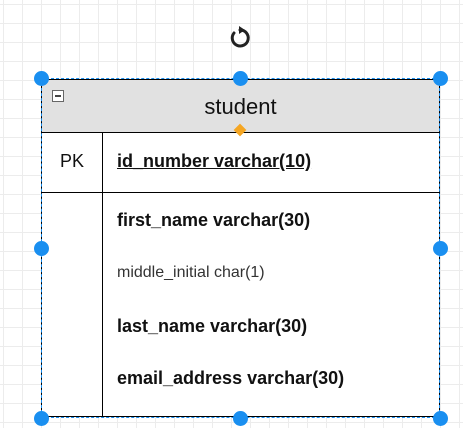 The image size is (463, 428). Describe the element at coordinates (230, 378) in the screenshot. I see `field-row: email_address varchar(30)` at that location.